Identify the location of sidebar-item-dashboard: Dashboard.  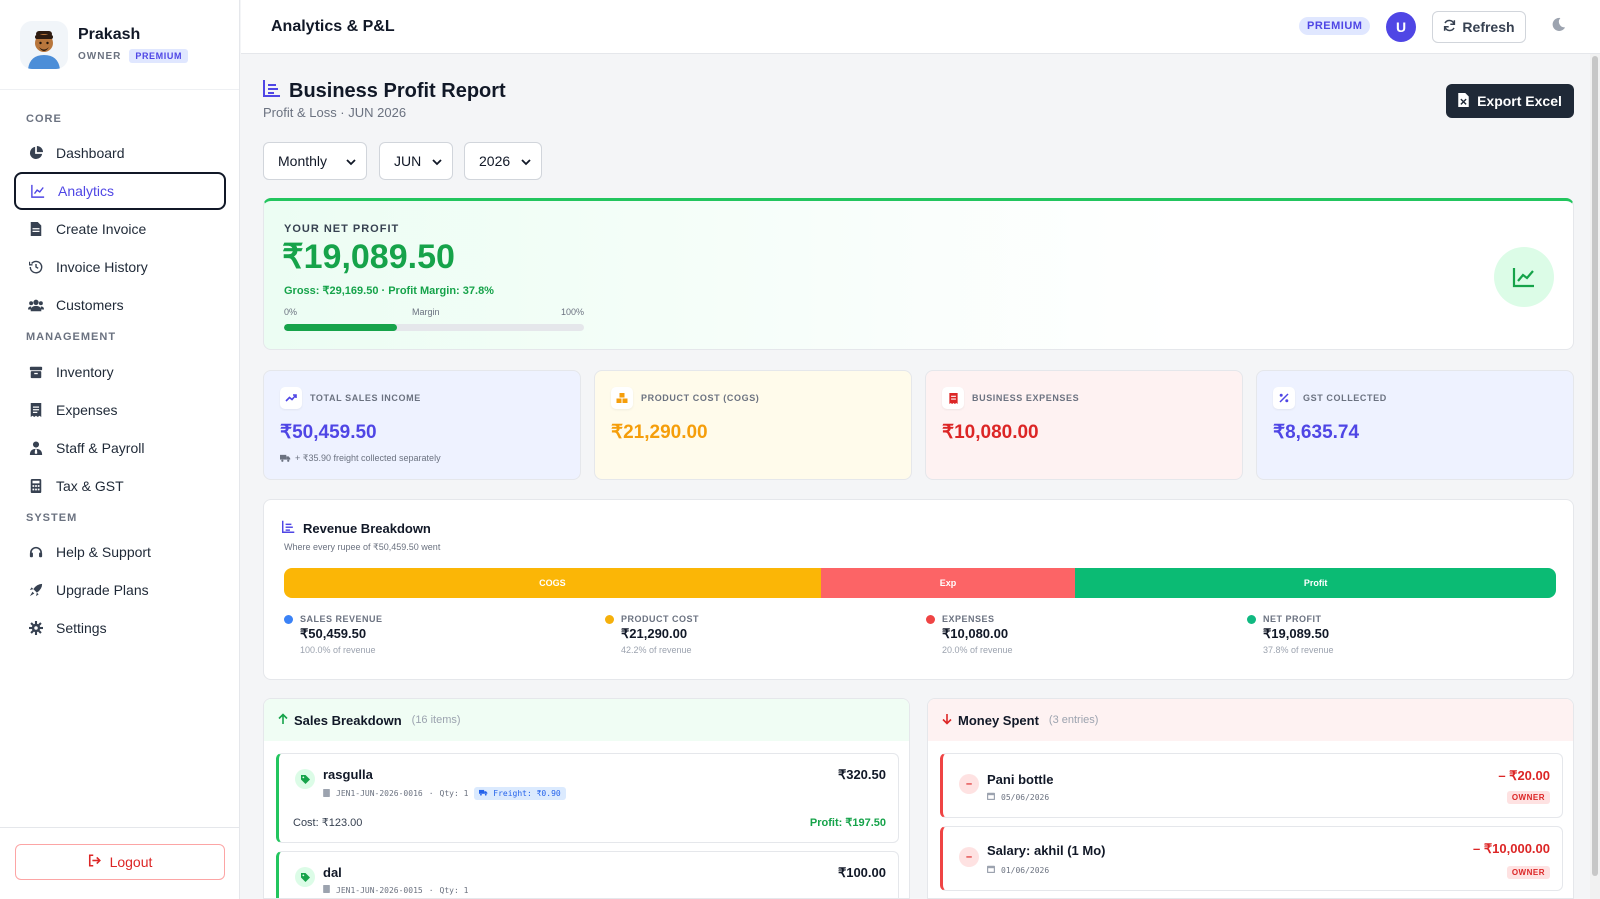
(120, 153).